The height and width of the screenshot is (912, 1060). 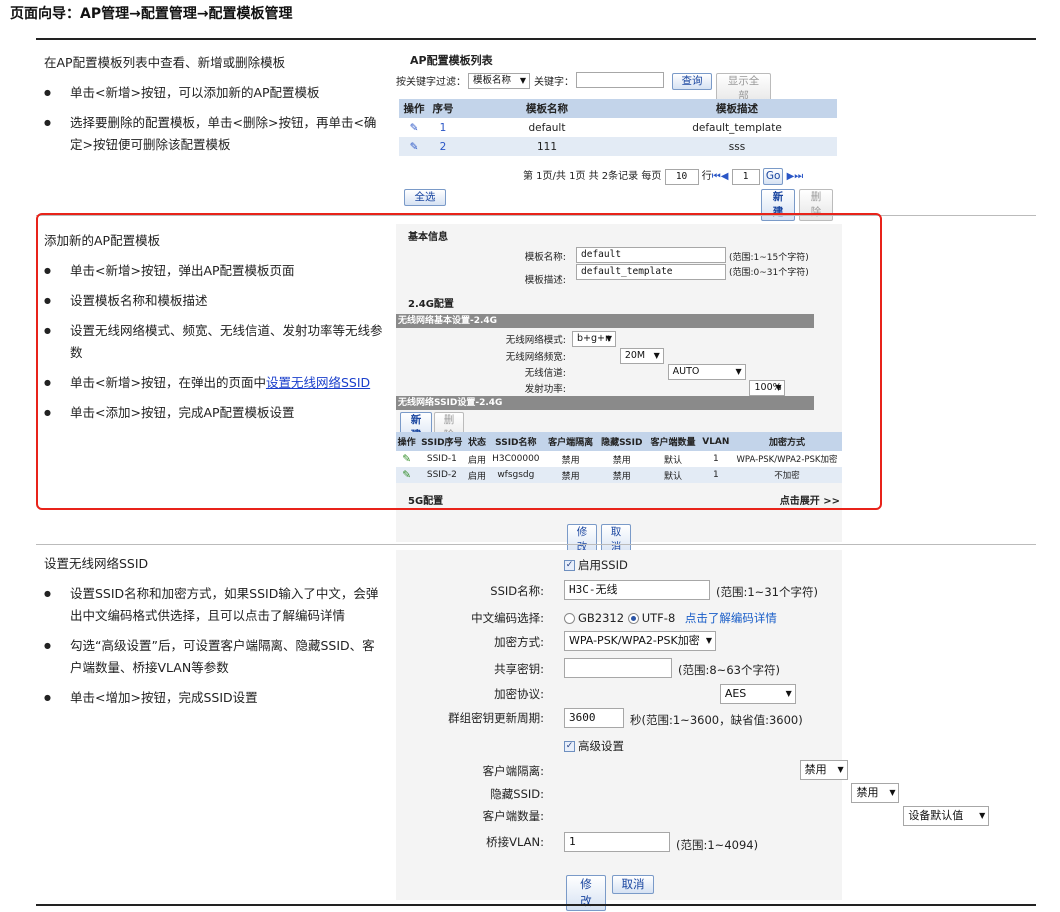 I want to click on ssid-cancel-button: 取消, so click(x=633, y=884).